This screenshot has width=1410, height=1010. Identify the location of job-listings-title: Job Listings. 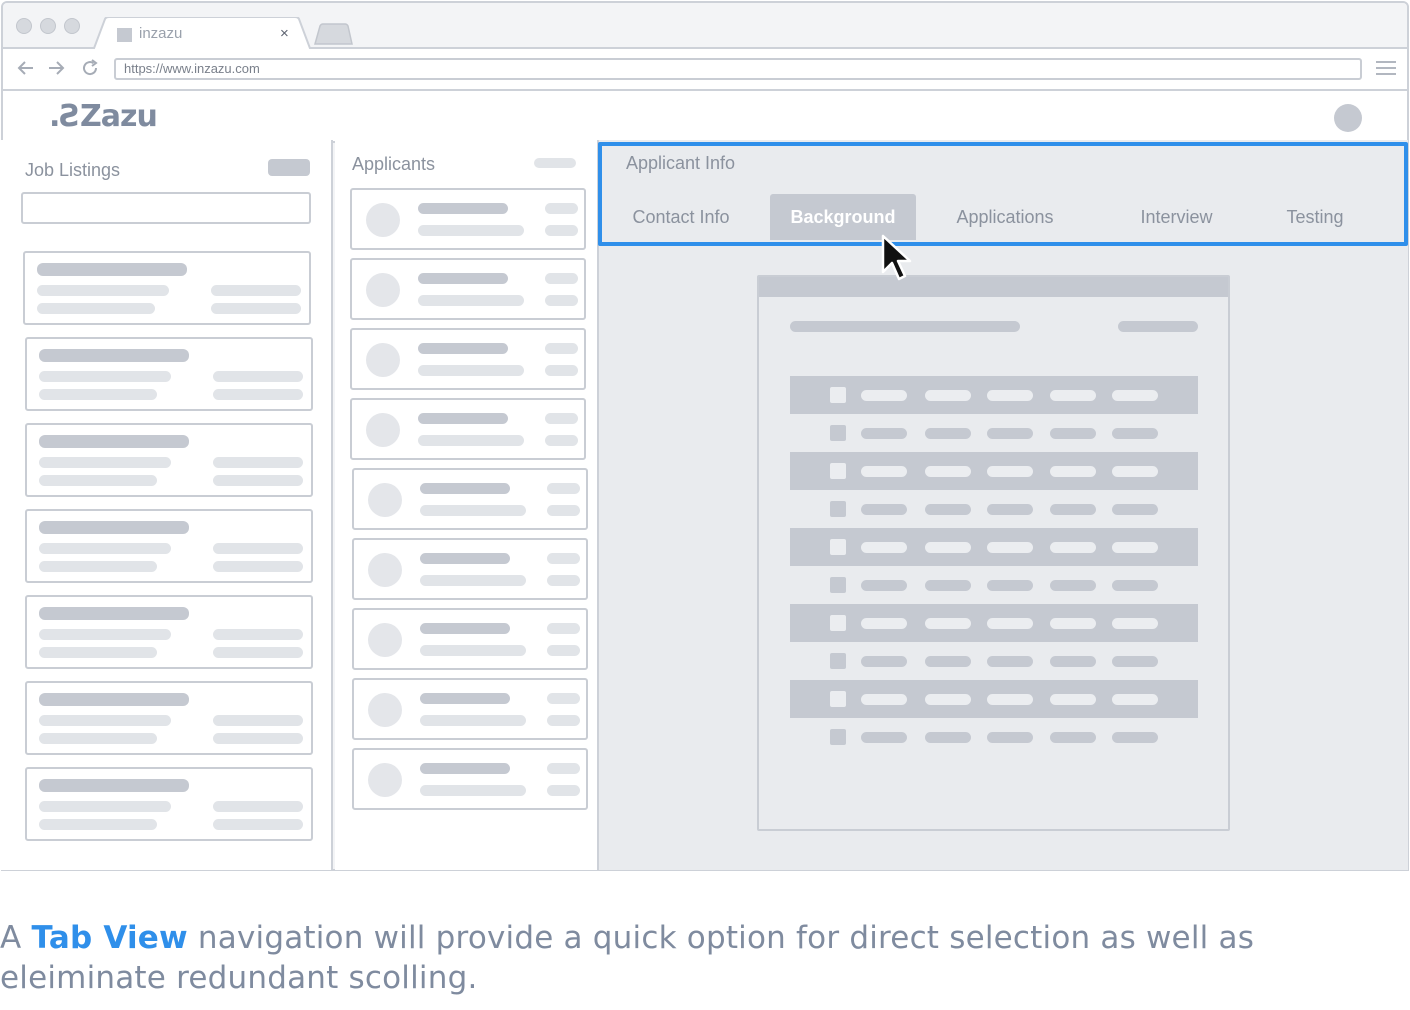
(73, 170).